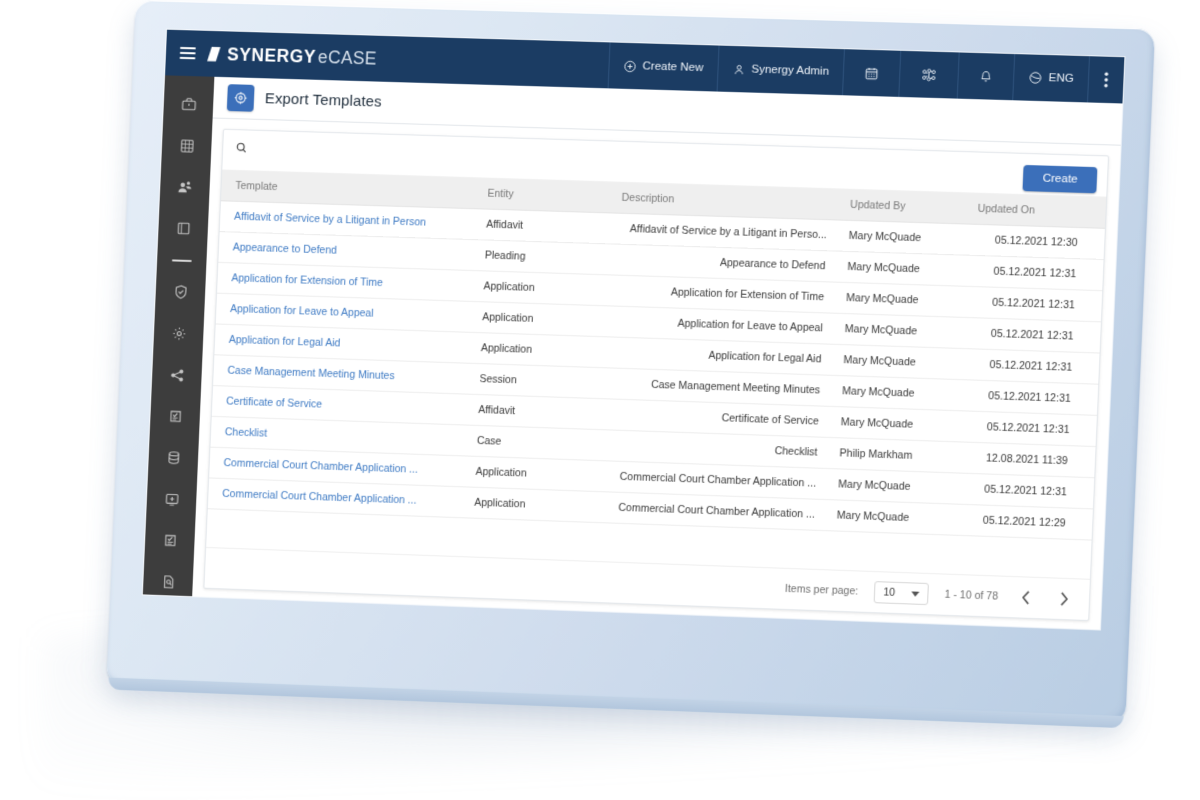 The image size is (1200, 800). I want to click on sidebar-item-reports, so click(168, 582).